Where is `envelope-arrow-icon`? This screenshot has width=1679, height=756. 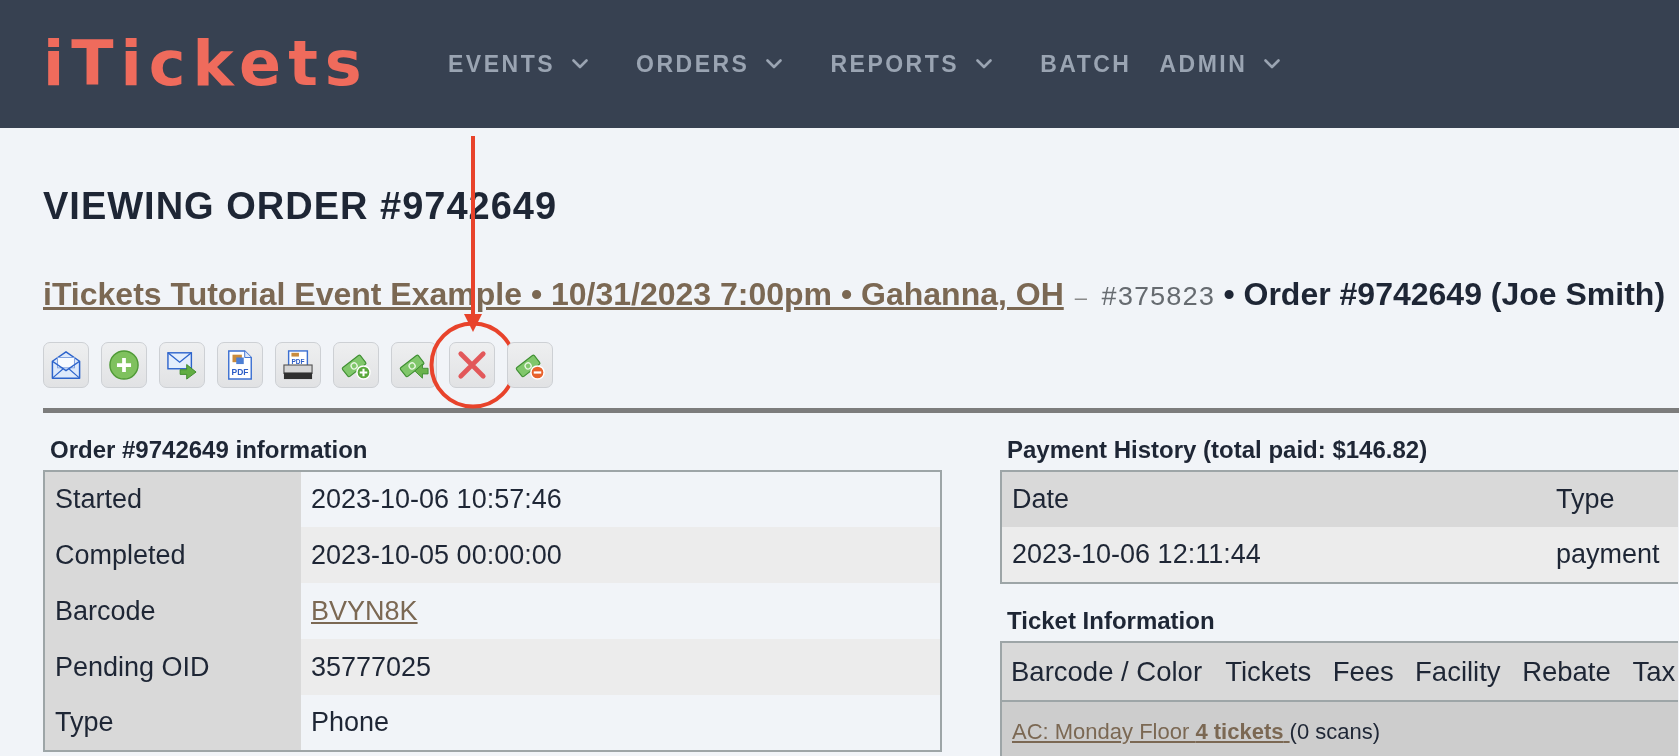
envelope-arrow-icon is located at coordinates (182, 365).